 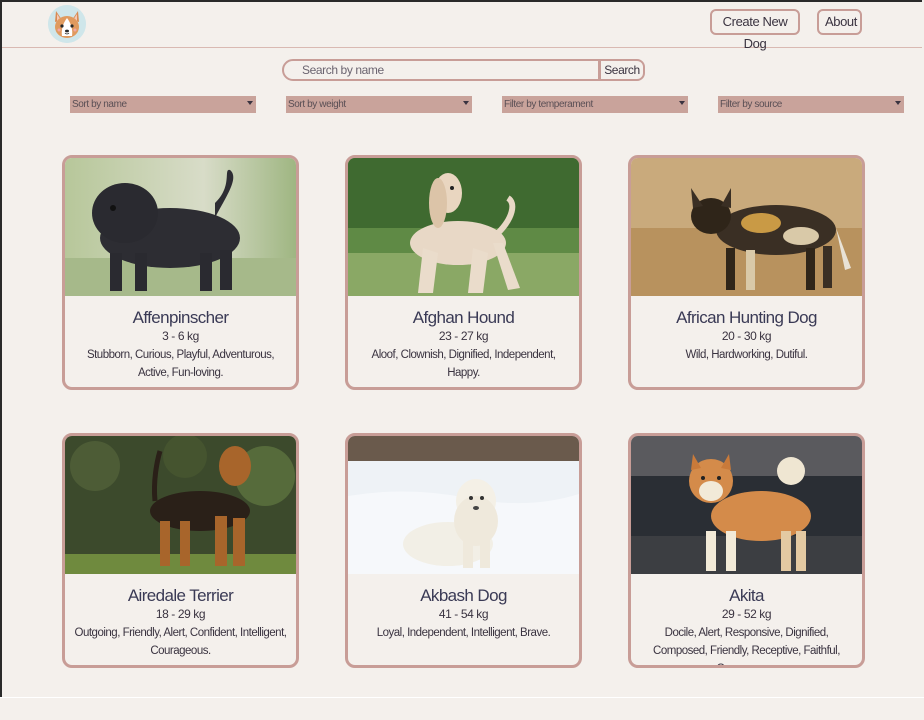 I want to click on sort-by-weight-select: Sort by weight, so click(x=379, y=104).